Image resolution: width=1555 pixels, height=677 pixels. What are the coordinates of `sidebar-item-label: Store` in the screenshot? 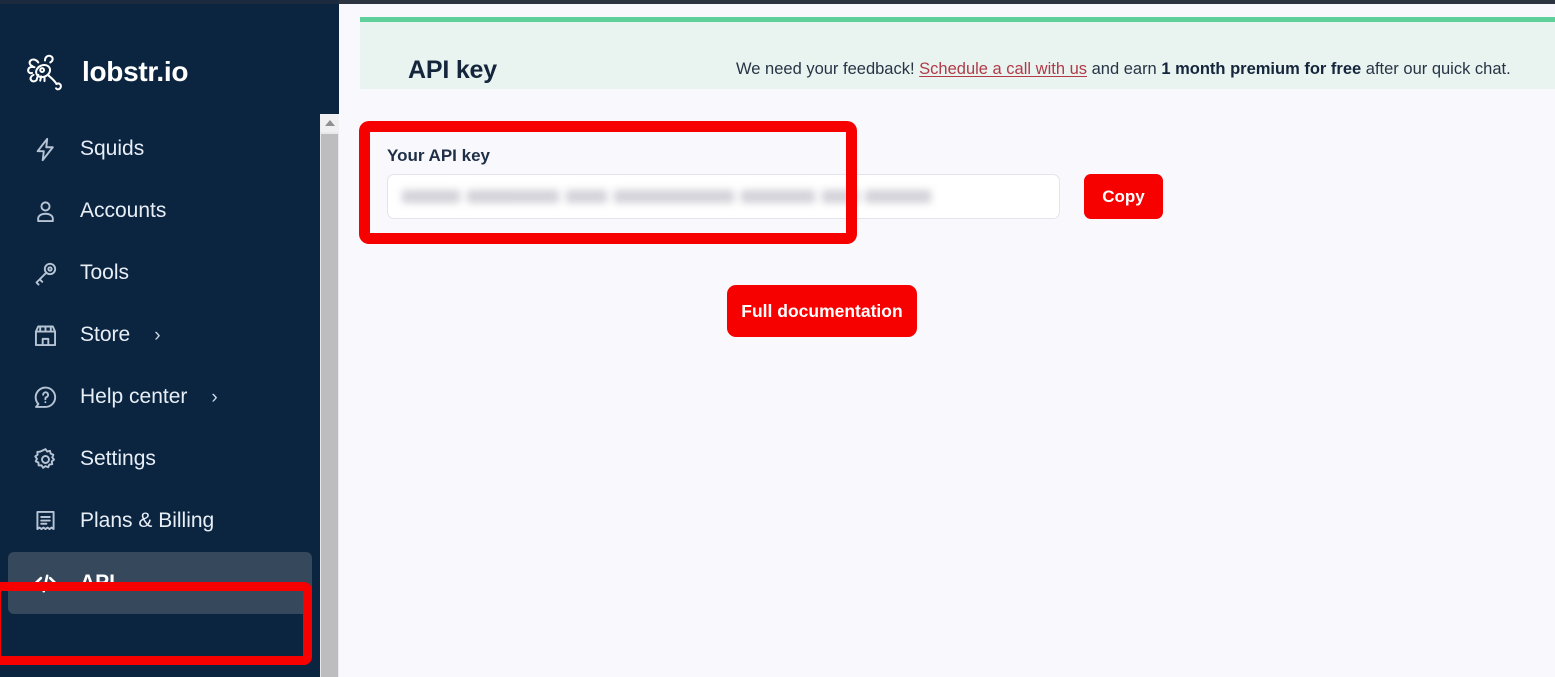 It's located at (105, 334).